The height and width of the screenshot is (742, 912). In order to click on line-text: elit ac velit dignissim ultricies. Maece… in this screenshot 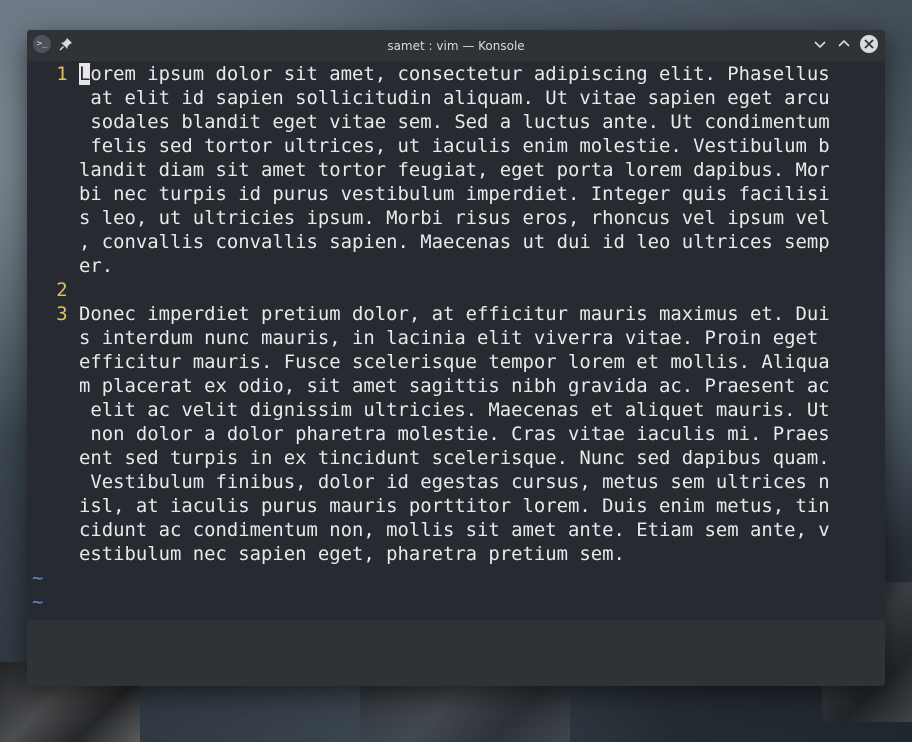, I will do `click(454, 410)`.